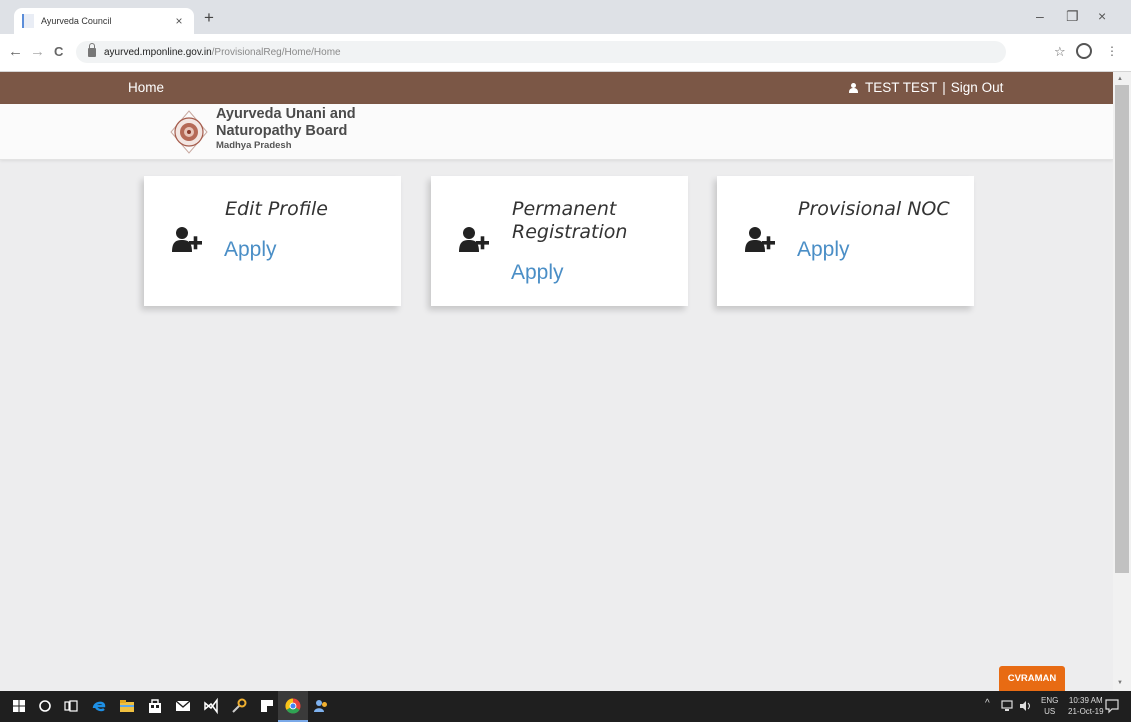 The height and width of the screenshot is (722, 1131). I want to click on notification-center-icon, so click(1112, 706).